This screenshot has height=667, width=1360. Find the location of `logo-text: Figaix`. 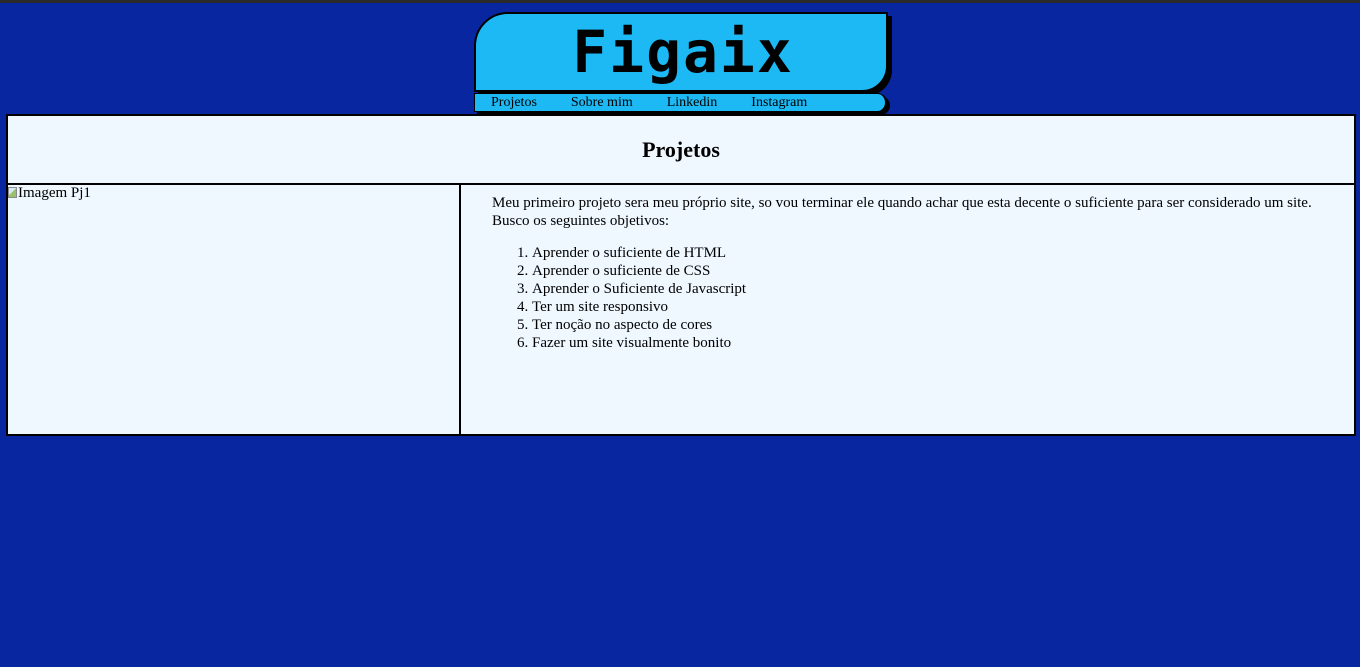

logo-text: Figaix is located at coordinates (683, 52).